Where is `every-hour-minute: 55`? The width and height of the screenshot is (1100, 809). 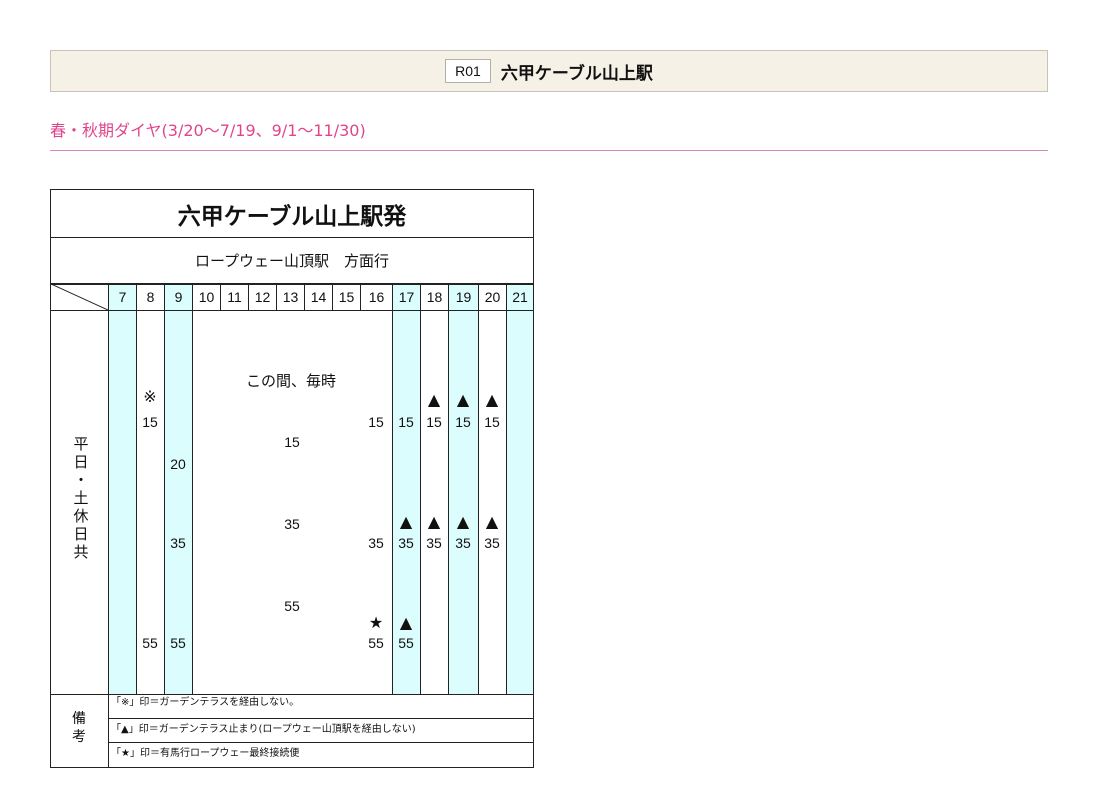 every-hour-minute: 55 is located at coordinates (292, 606).